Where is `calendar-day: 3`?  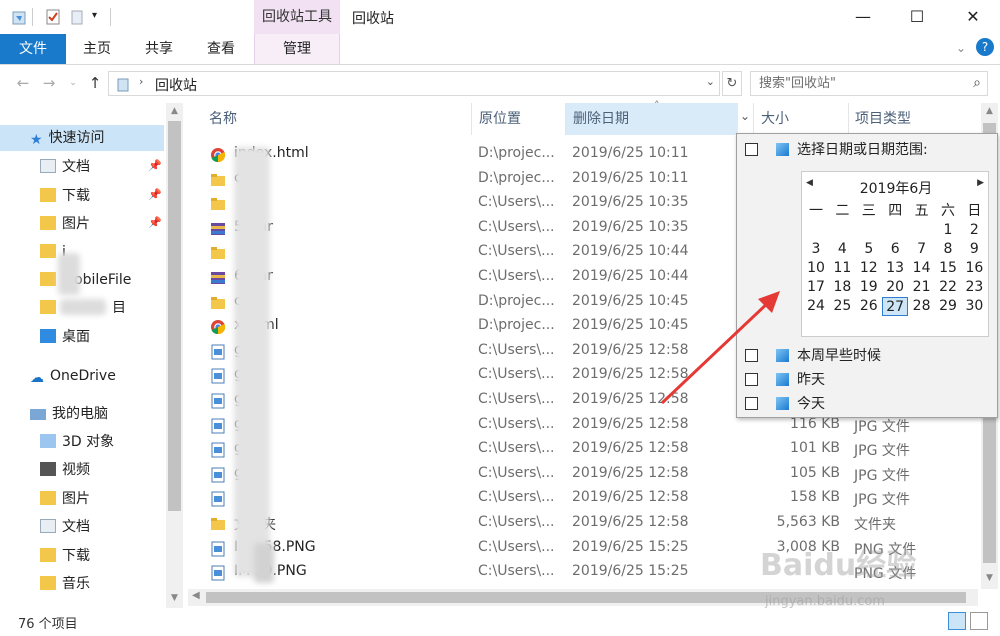 calendar-day: 3 is located at coordinates (816, 249).